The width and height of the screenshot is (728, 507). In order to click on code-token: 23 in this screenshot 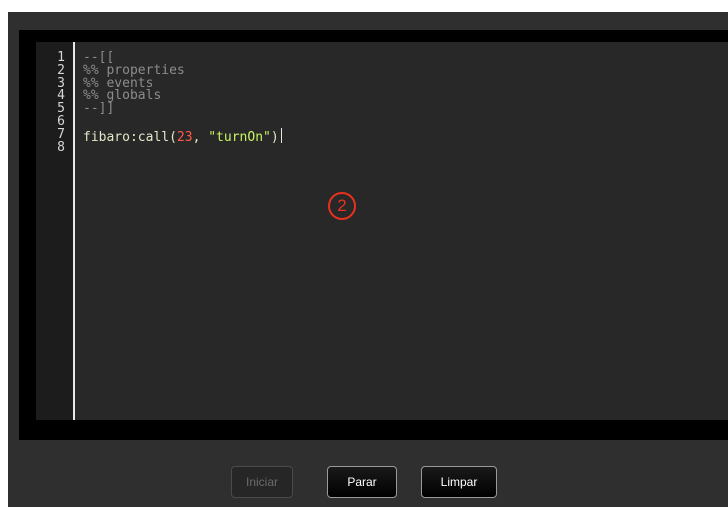, I will do `click(184, 137)`.